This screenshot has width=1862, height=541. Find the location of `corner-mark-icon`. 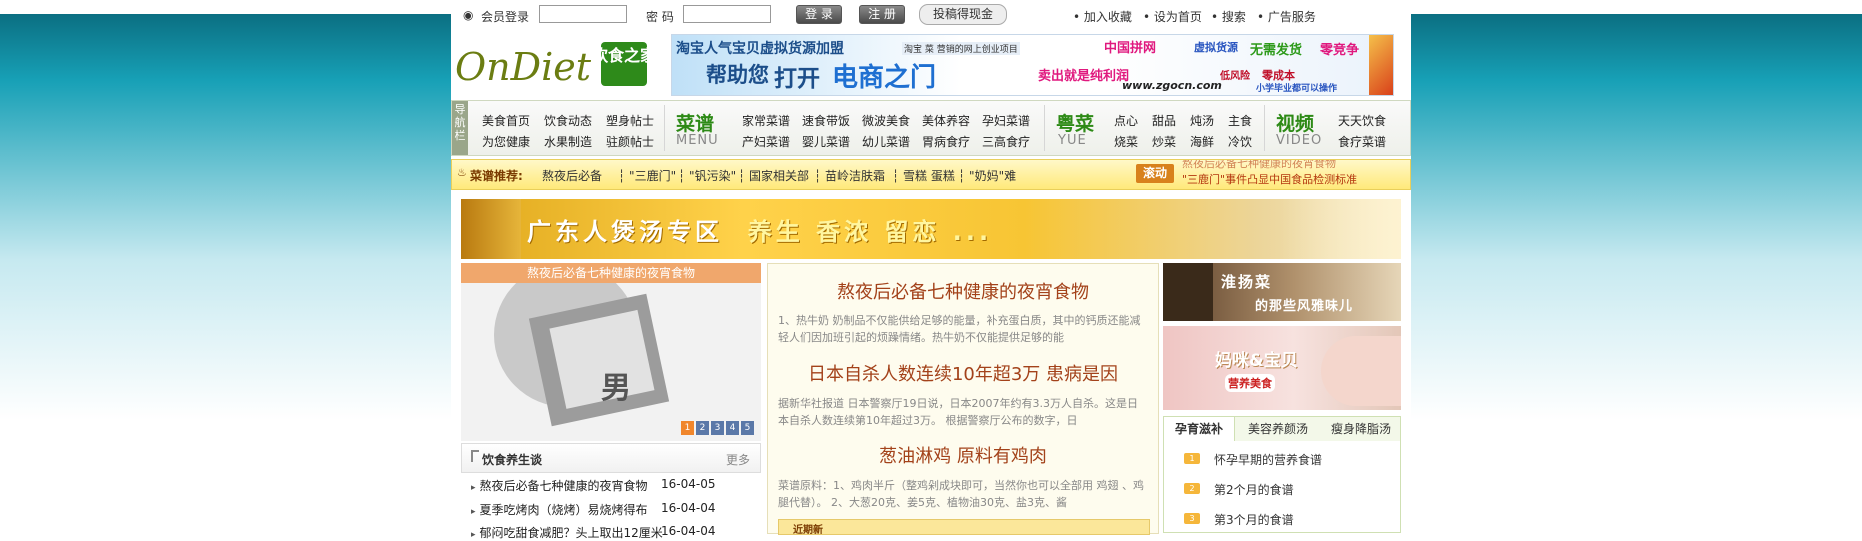

corner-mark-icon is located at coordinates (475, 456).